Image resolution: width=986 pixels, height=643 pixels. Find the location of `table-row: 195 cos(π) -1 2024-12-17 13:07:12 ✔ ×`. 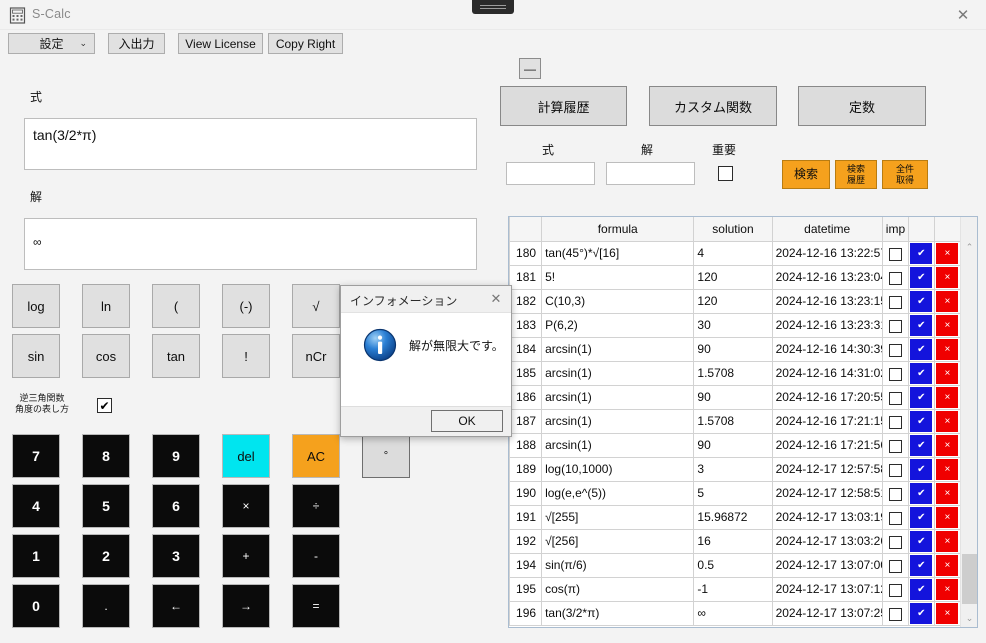

table-row: 195 cos(π) -1 2024-12-17 13:07:12 ✔ × is located at coordinates (735, 589).